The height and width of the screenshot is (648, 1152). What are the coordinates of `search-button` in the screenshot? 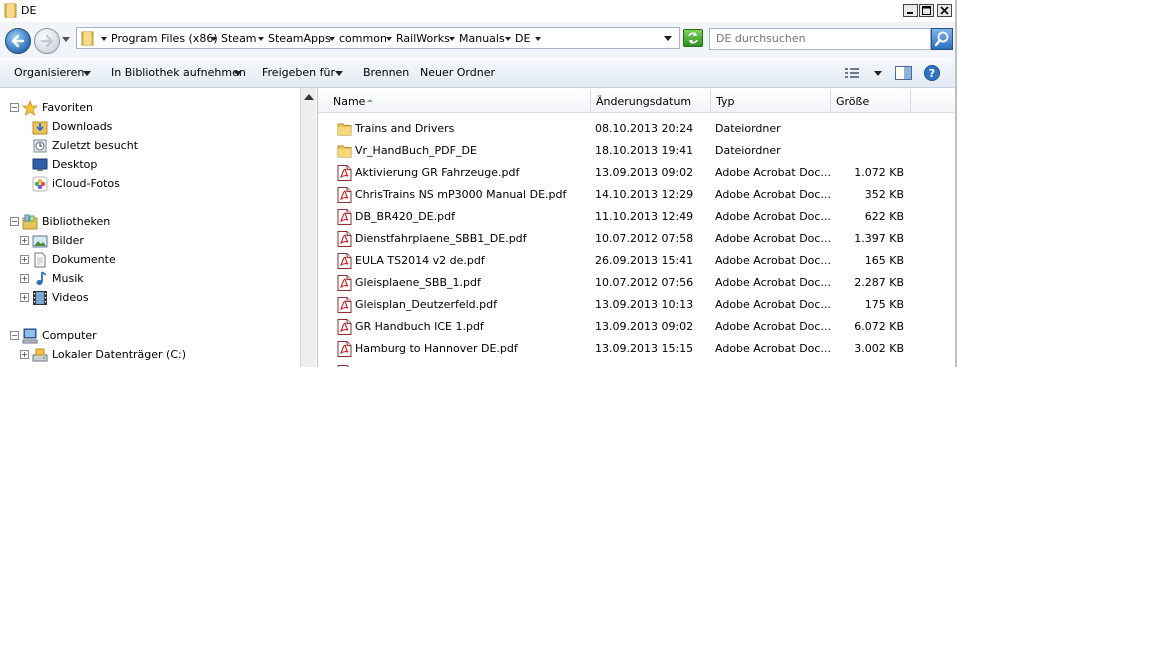 It's located at (942, 39).